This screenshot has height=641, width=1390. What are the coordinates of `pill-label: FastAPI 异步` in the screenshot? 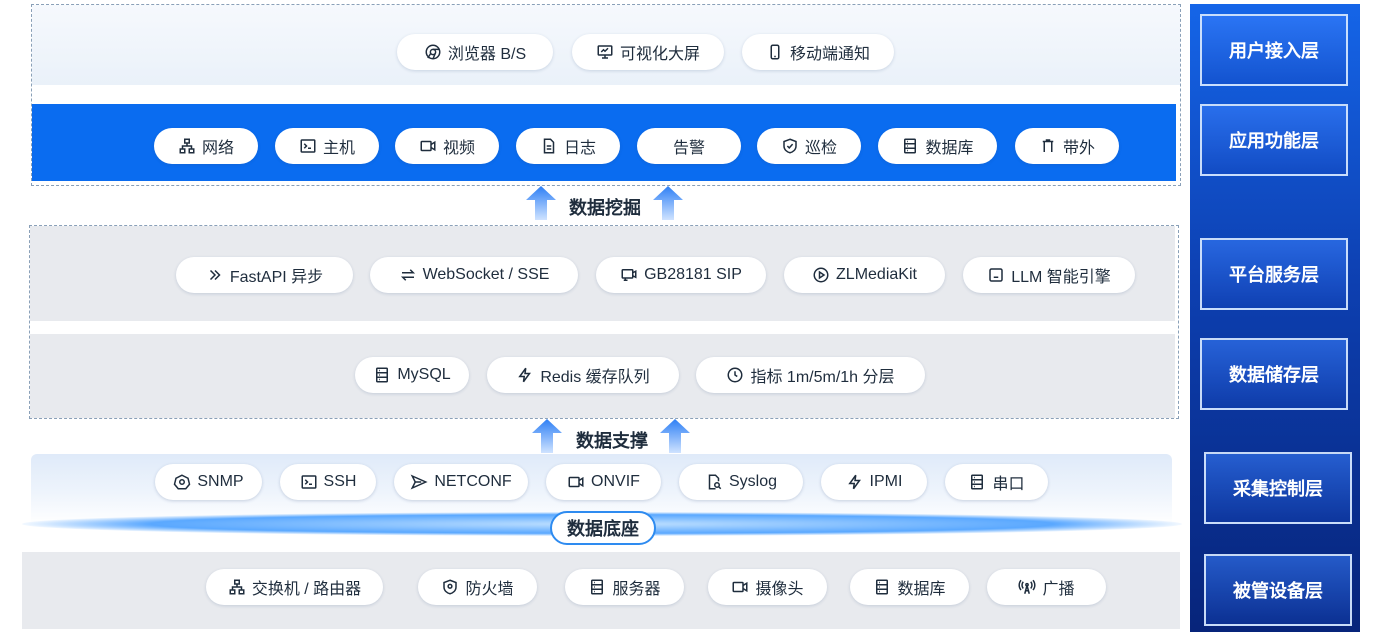 It's located at (276, 277).